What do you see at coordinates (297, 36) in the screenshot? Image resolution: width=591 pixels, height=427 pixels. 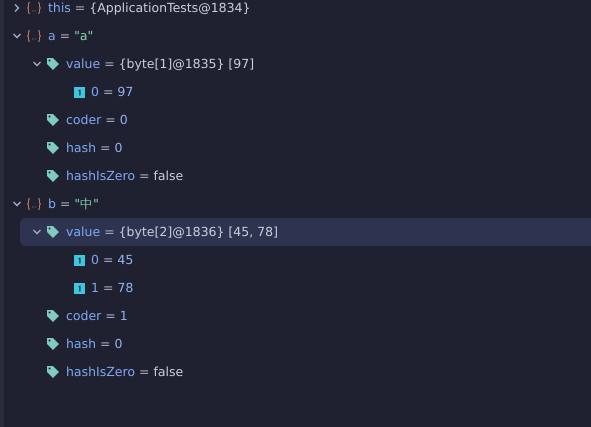 I see `variable-row: a = "a"` at bounding box center [297, 36].